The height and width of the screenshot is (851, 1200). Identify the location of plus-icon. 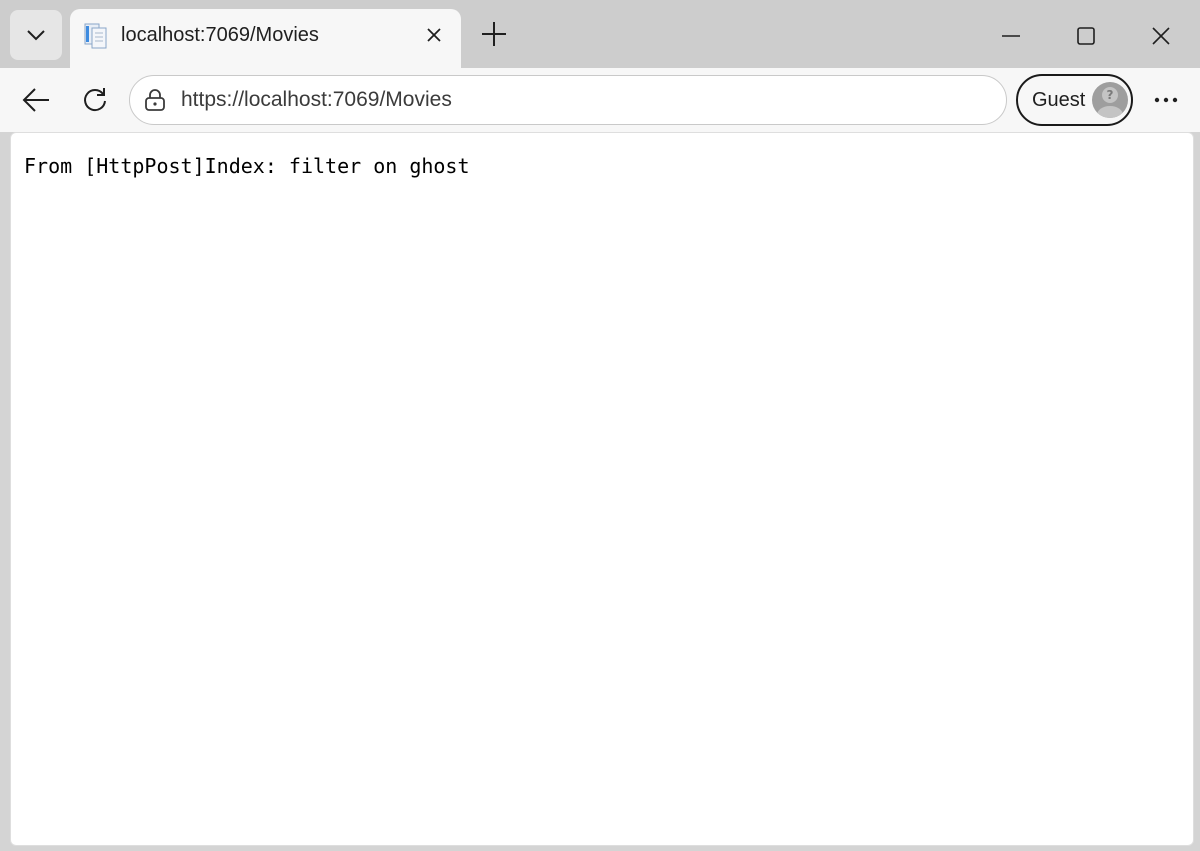
(494, 34).